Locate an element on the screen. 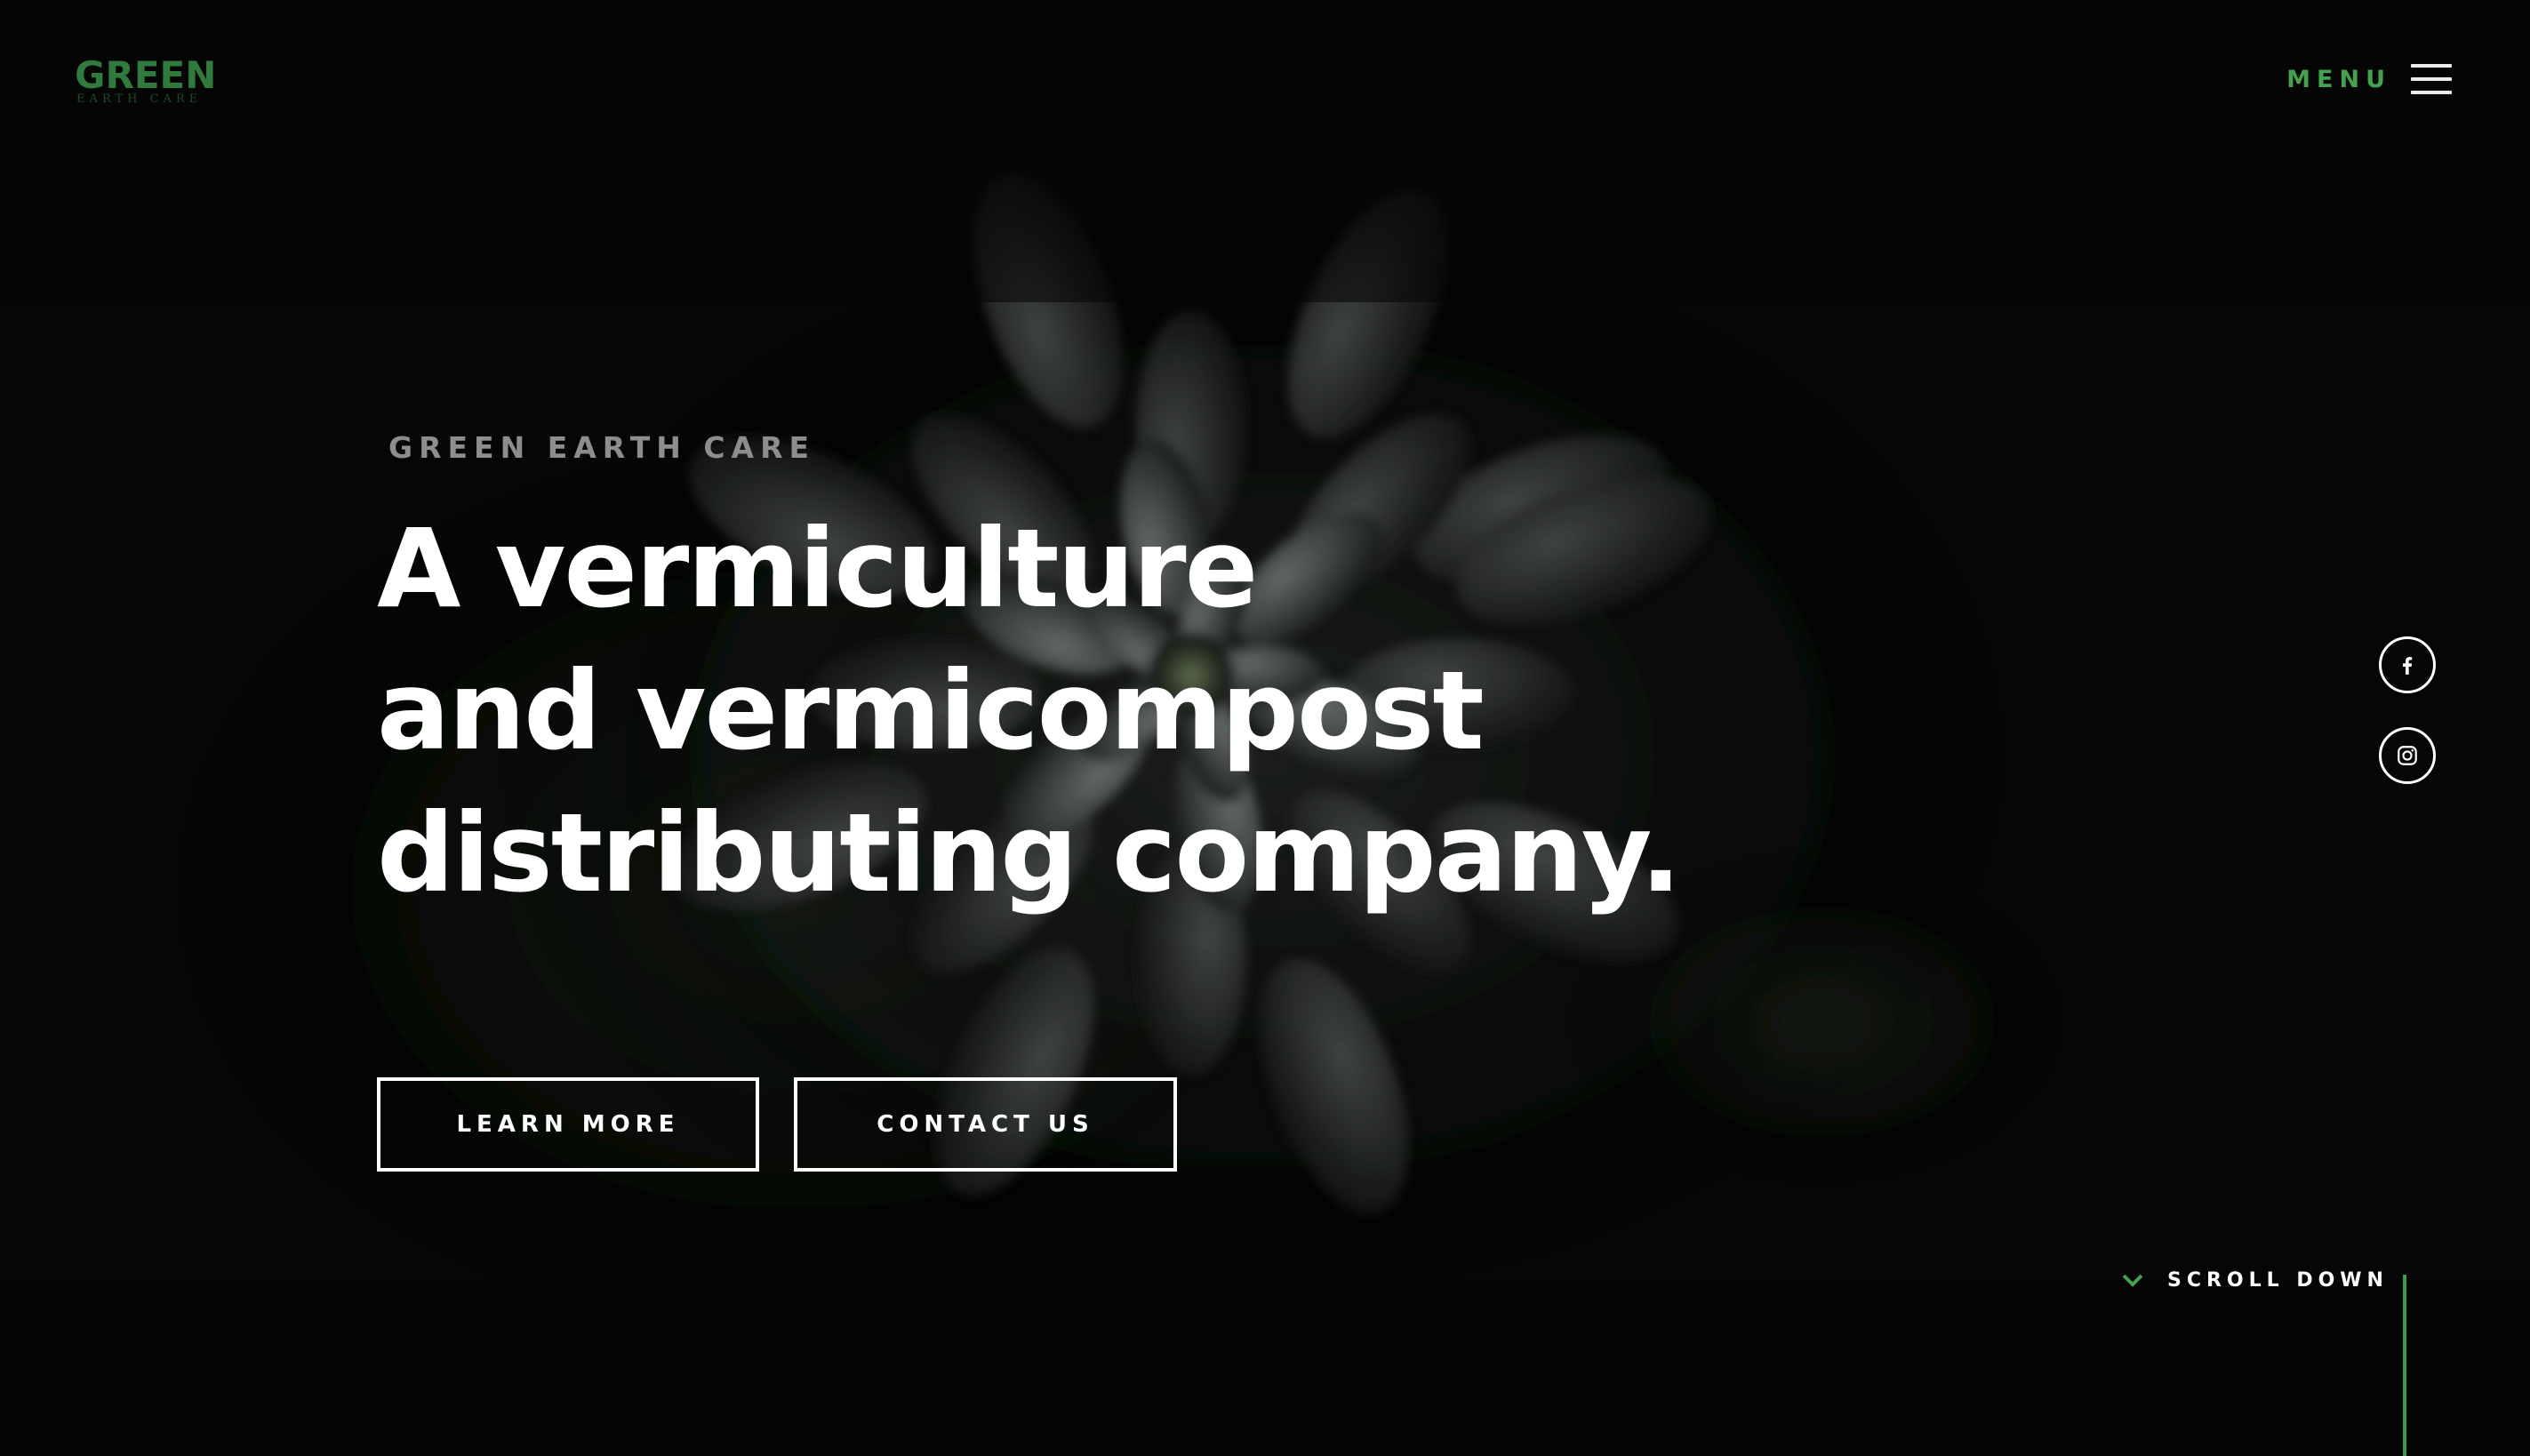 The width and height of the screenshot is (2530, 1456). scroll-down-label: SCROLL DOWN is located at coordinates (2278, 1280).